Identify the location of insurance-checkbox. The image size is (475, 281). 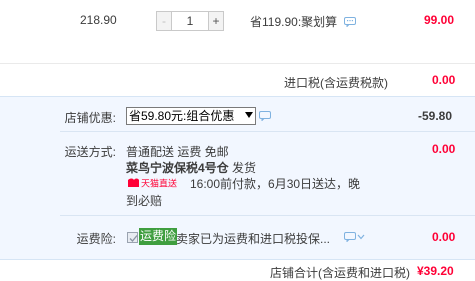
(132, 237).